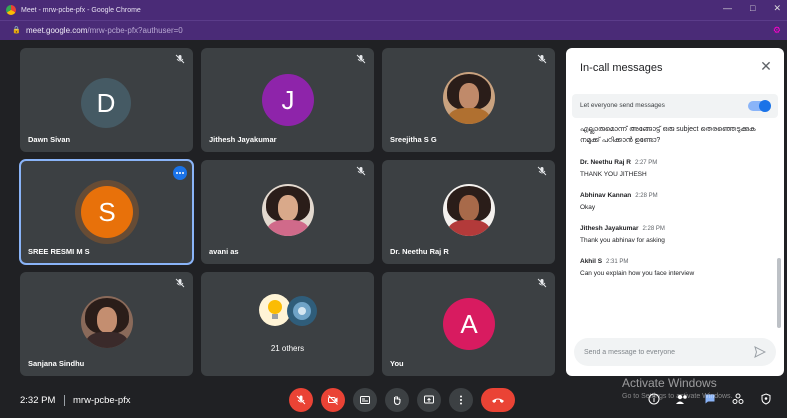  Describe the element at coordinates (613, 174) in the screenshot. I see `message-text: THANK YOU JITHESH` at that location.